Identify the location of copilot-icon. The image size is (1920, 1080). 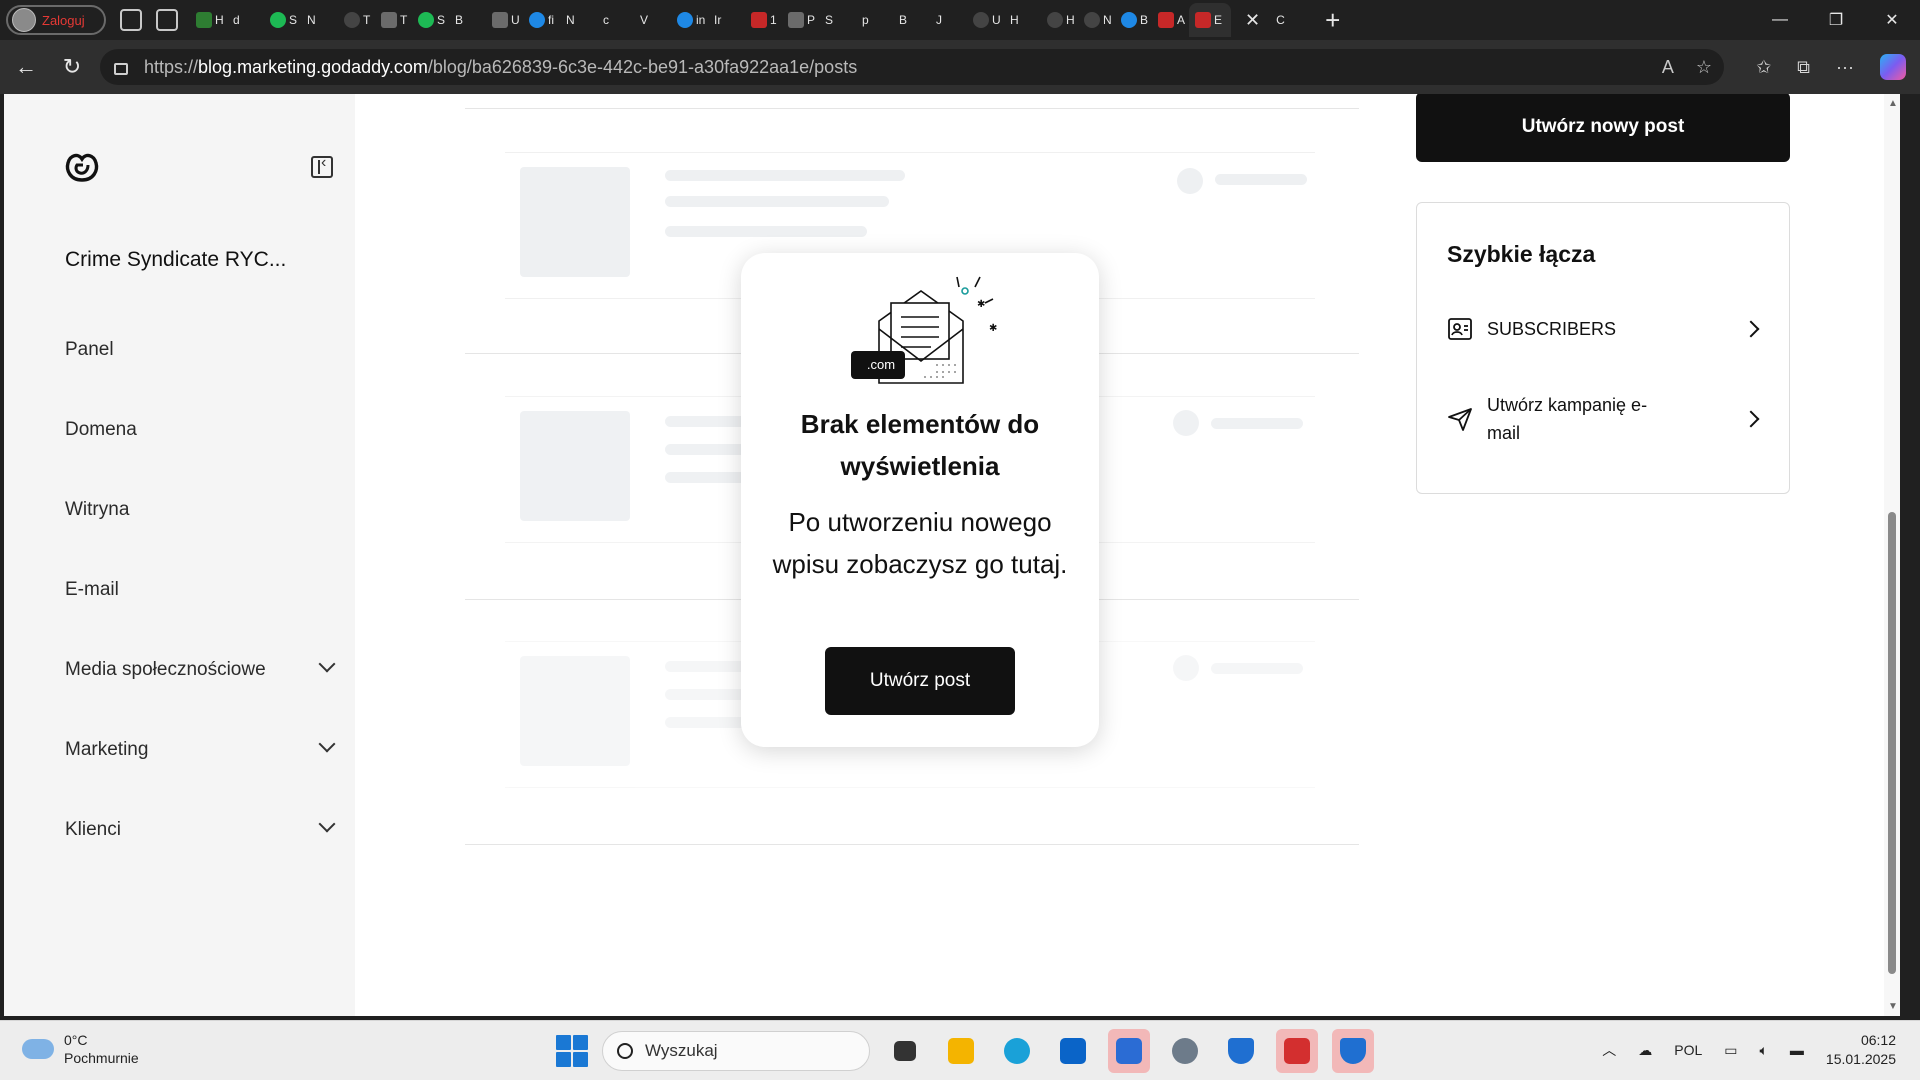
(1893, 67).